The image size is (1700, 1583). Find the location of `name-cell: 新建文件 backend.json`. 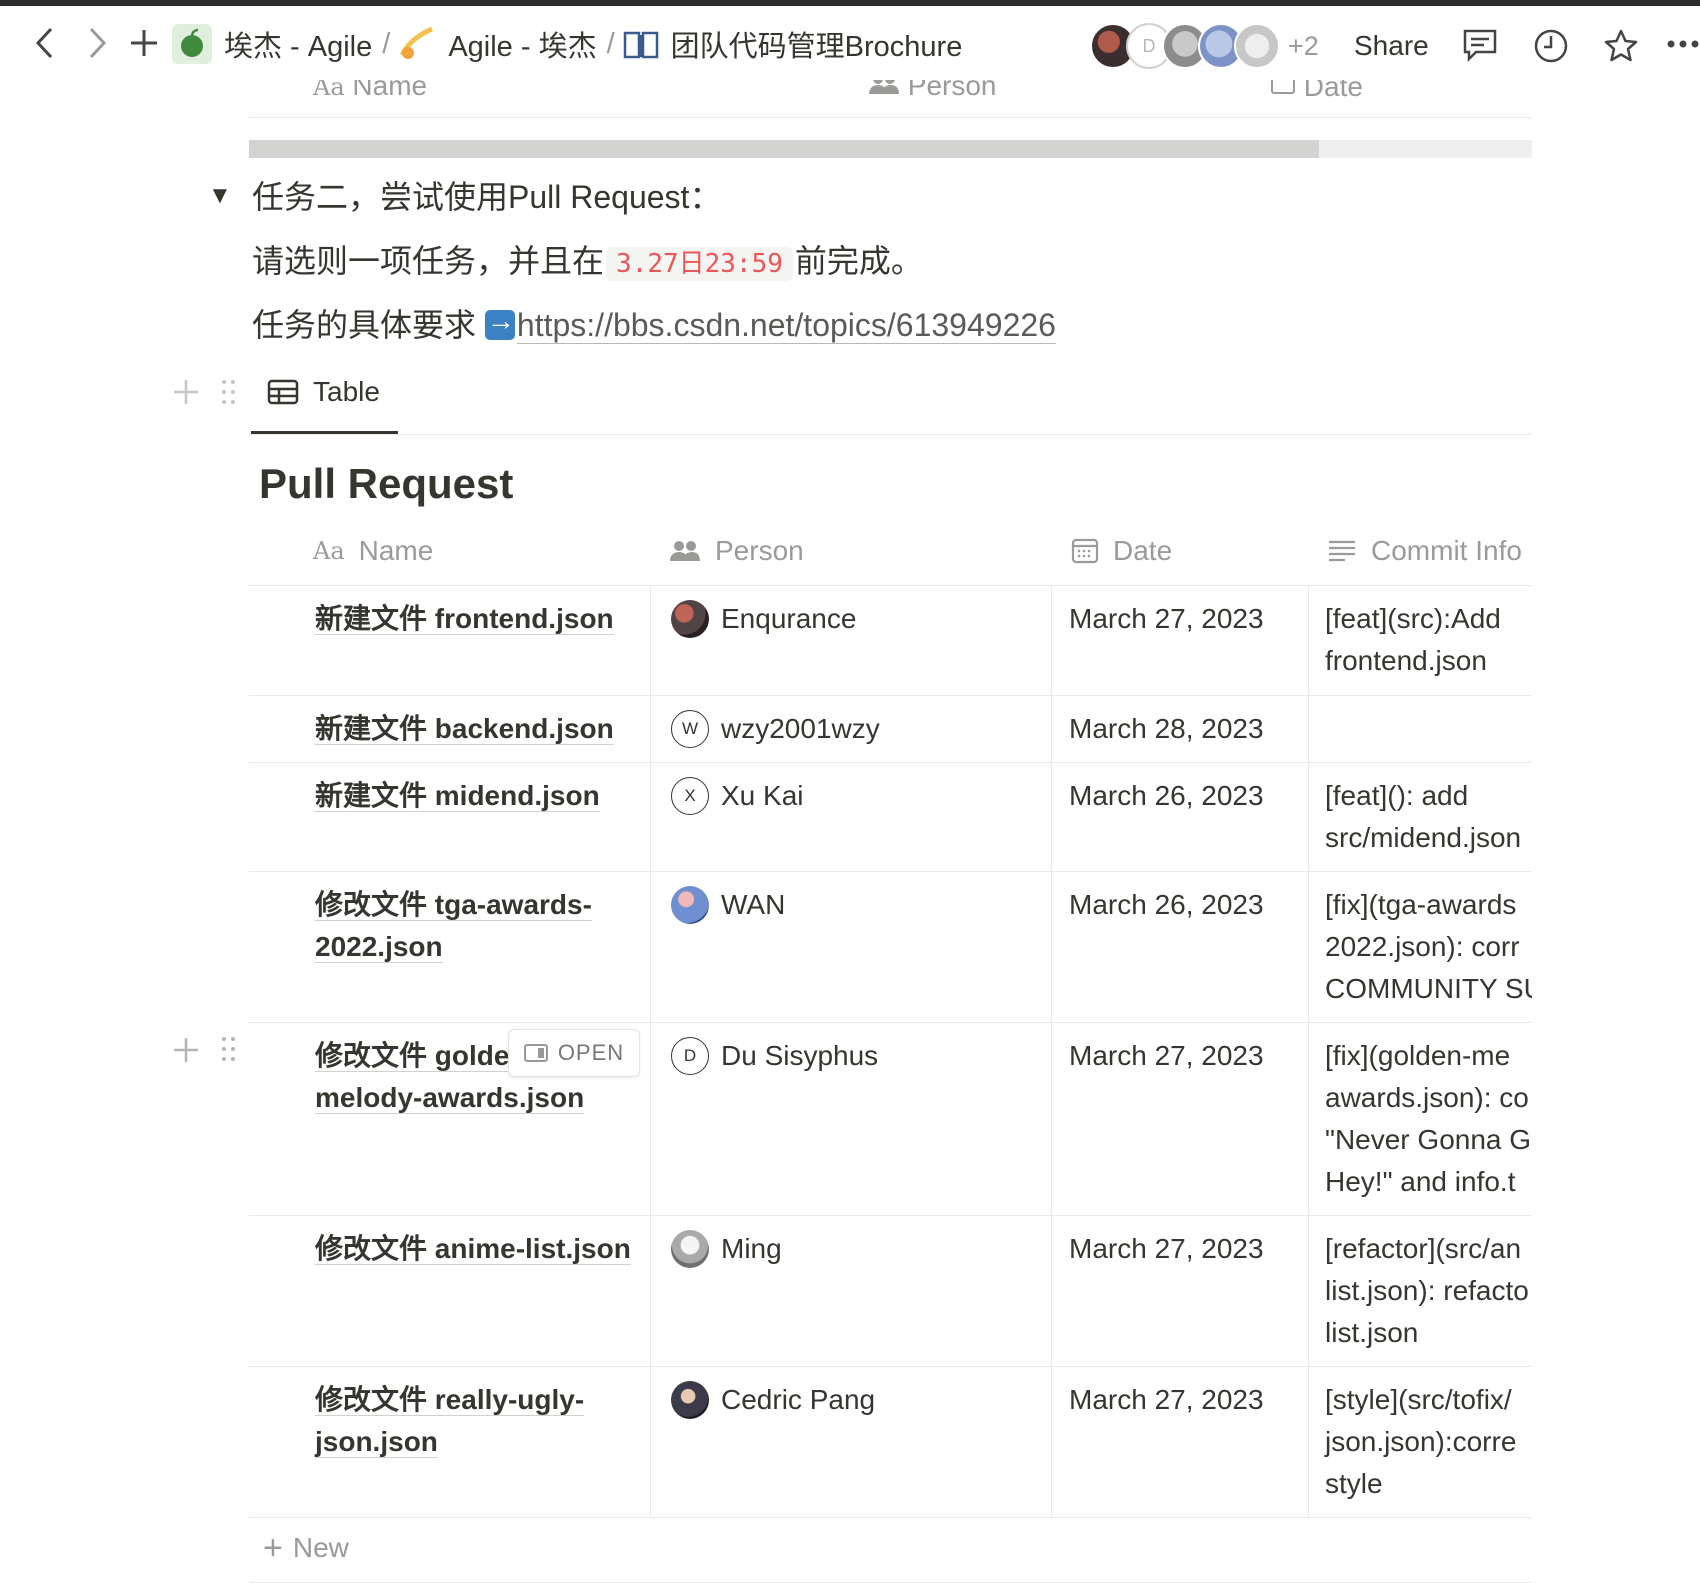

name-cell: 新建文件 backend.json is located at coordinates (450, 729).